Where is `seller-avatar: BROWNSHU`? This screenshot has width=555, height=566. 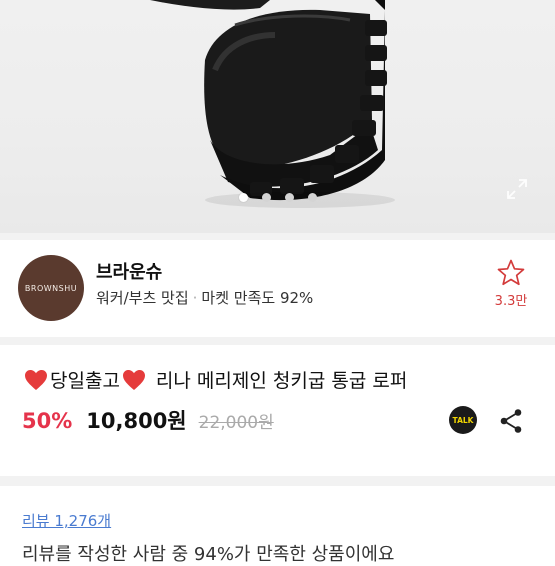
seller-avatar: BROWNSHU is located at coordinates (51, 288).